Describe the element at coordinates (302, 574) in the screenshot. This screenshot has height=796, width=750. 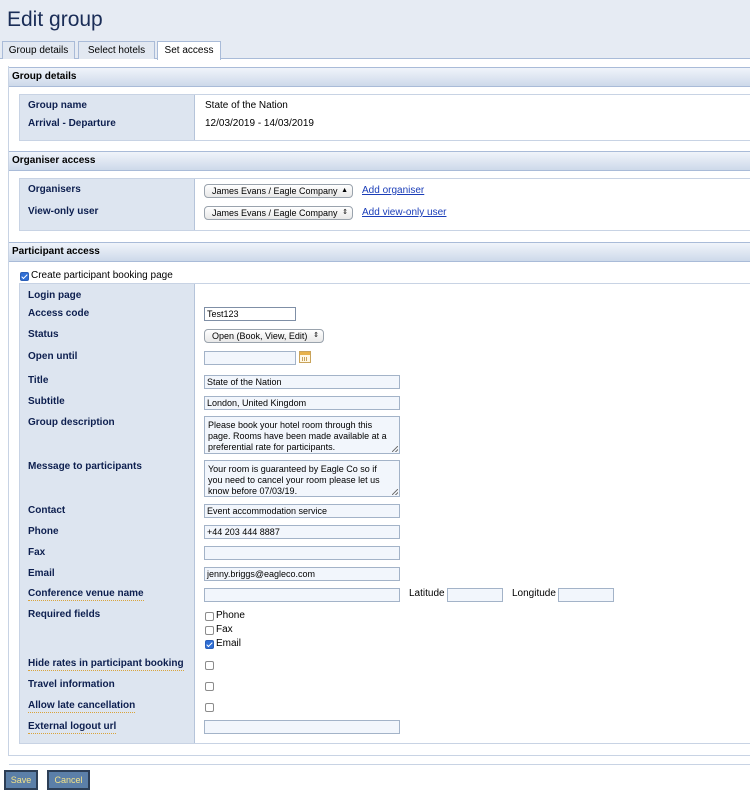
I see `email-input: jenny.briggs@eagleco.com` at that location.